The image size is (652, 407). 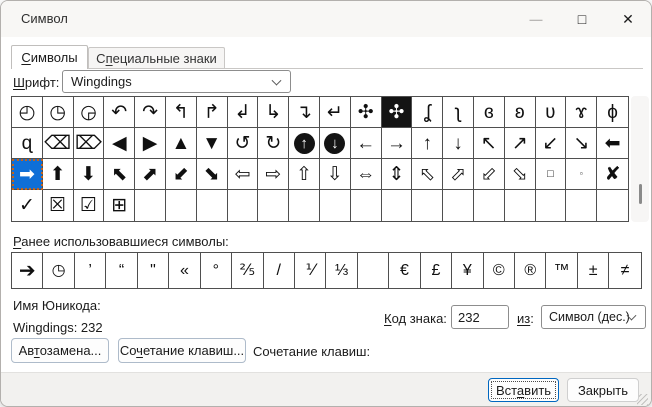 What do you see at coordinates (593, 317) in the screenshot?
I see `code-system-combobox: Символ (дес.)` at bounding box center [593, 317].